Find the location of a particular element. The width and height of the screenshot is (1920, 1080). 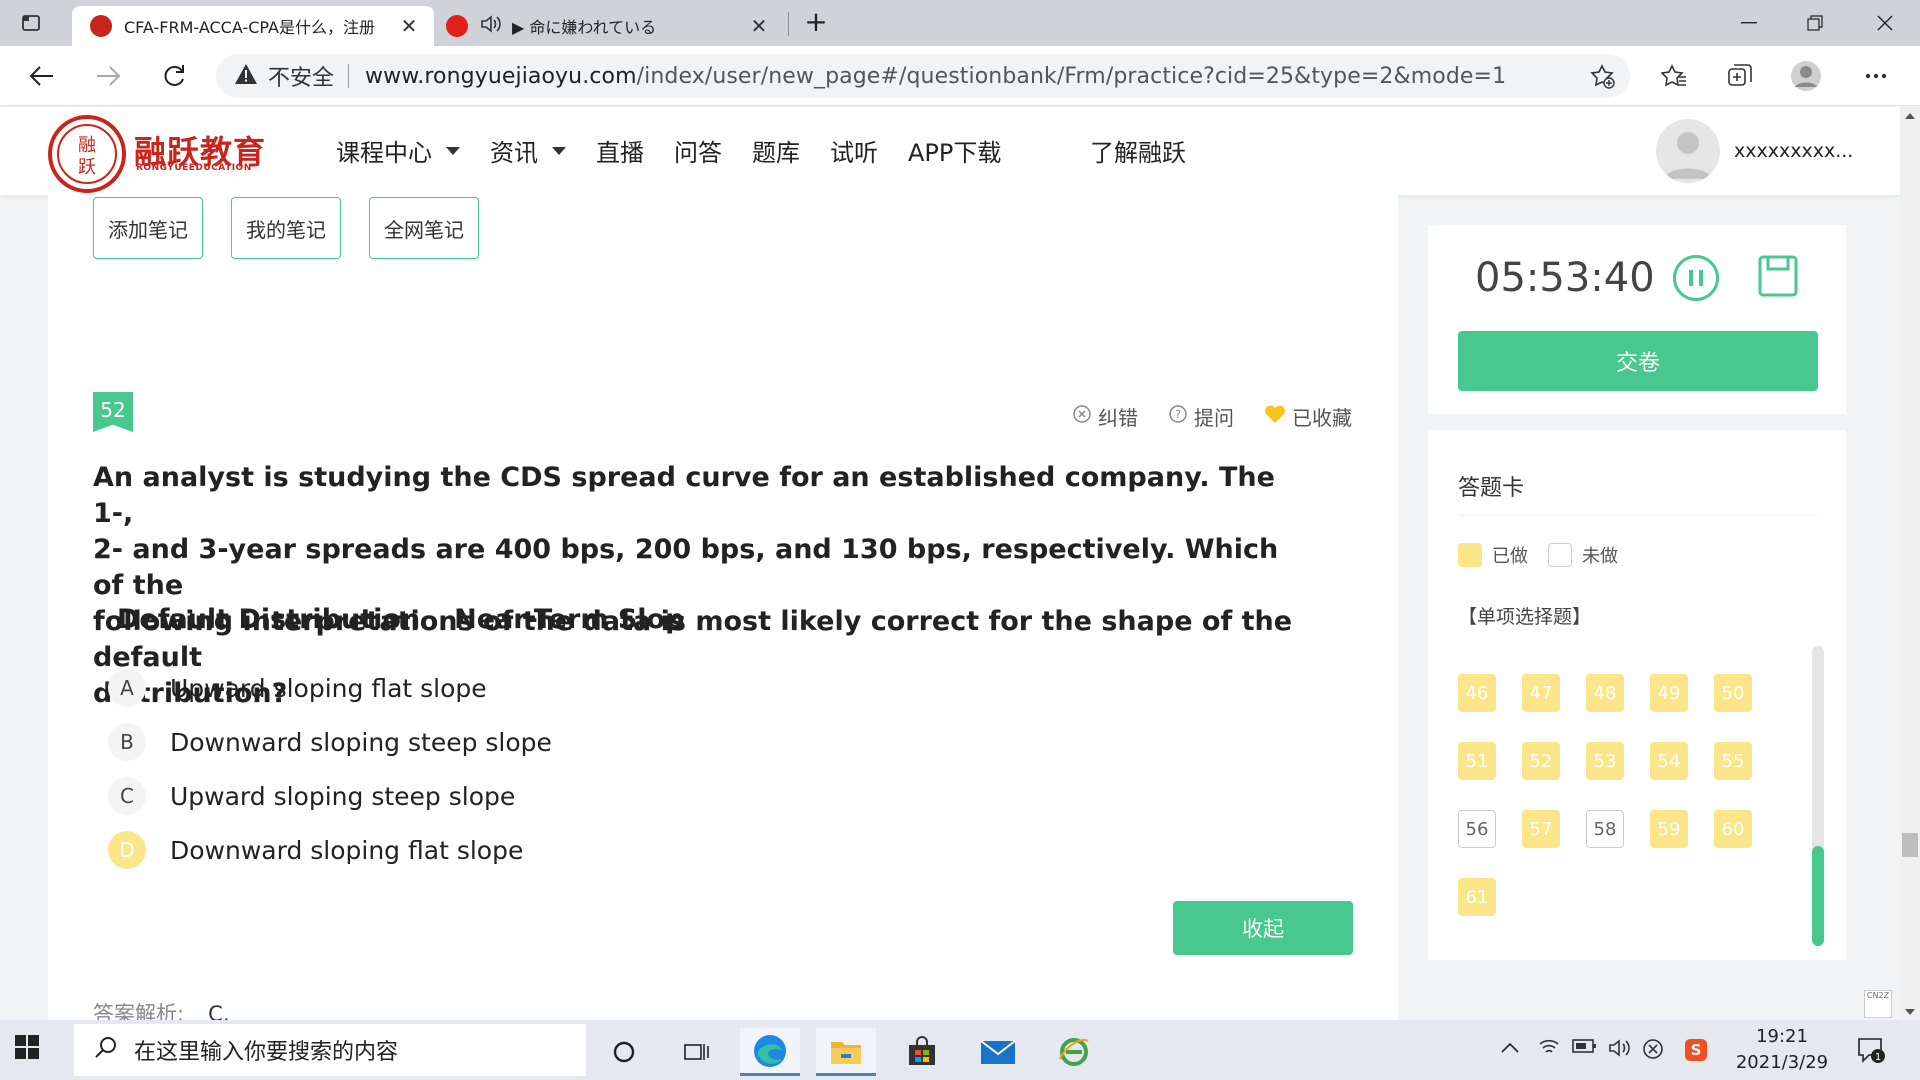

question-cell-60: 60 is located at coordinates (1733, 829).